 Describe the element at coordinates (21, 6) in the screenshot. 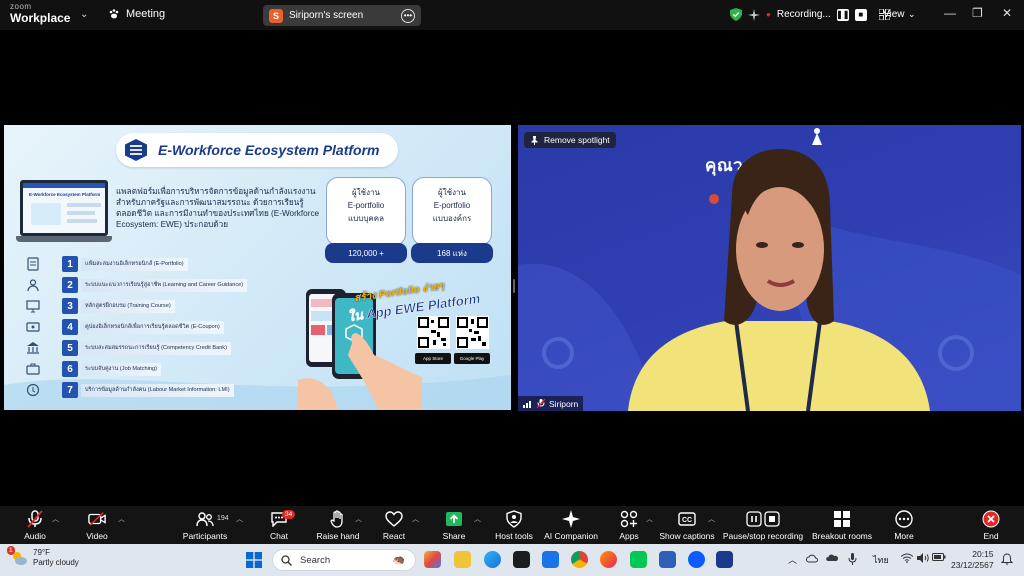

I see `brand-line1: zoom` at that location.